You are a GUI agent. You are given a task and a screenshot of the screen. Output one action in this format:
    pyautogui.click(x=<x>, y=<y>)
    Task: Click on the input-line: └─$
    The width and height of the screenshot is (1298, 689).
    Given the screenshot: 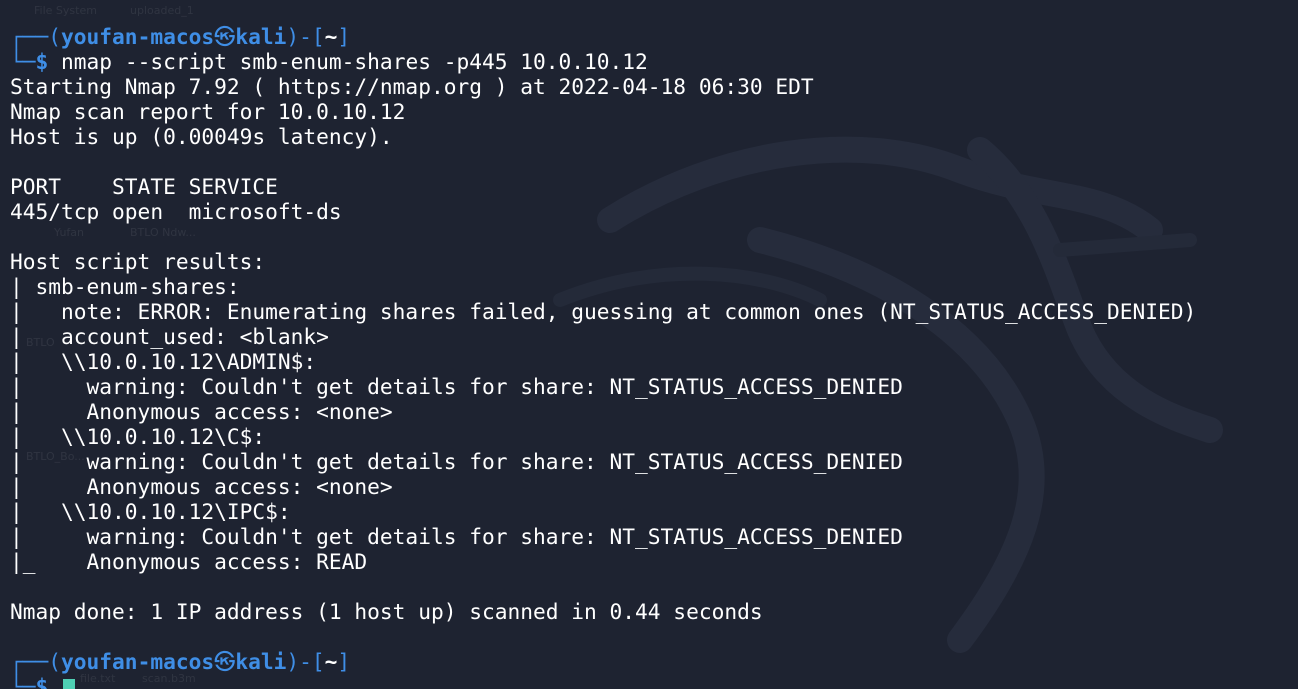 What is the action you would take?
    pyautogui.click(x=43, y=681)
    